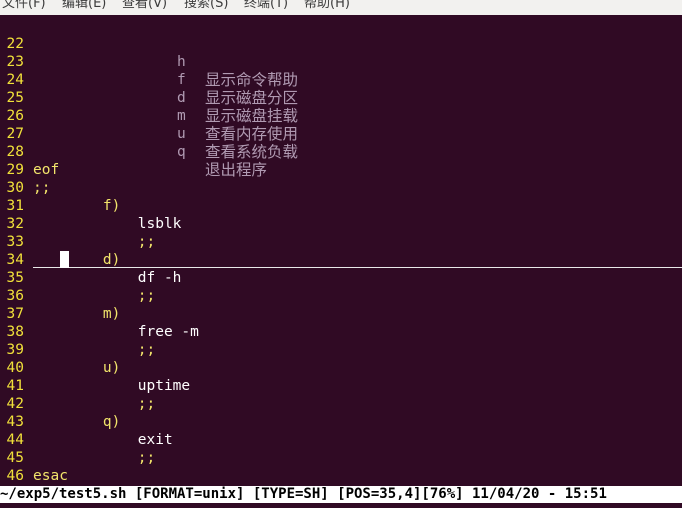 The width and height of the screenshot is (682, 508). I want to click on code-line: 30 f), so click(341, 187).